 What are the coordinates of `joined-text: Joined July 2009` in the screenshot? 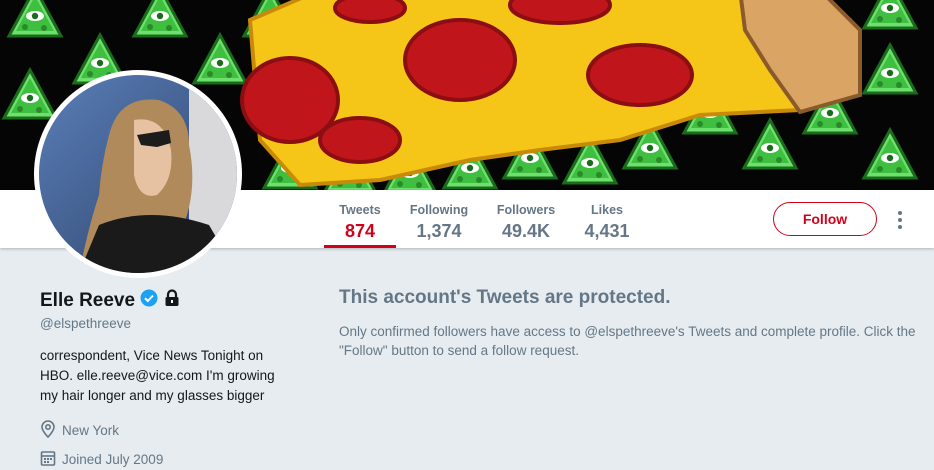 It's located at (113, 459).